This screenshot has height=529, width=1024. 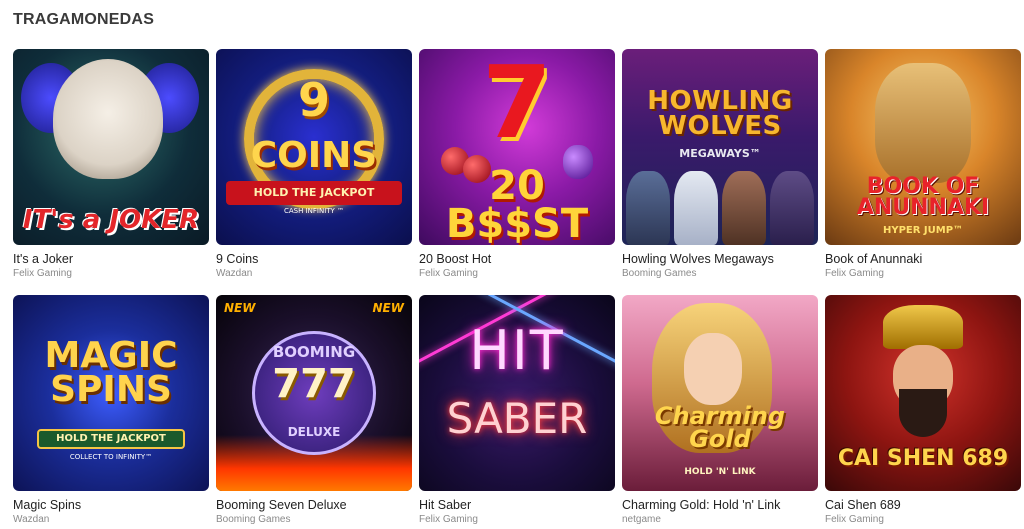 What do you see at coordinates (720, 427) in the screenshot?
I see `game-logo-text: Charming Gold` at bounding box center [720, 427].